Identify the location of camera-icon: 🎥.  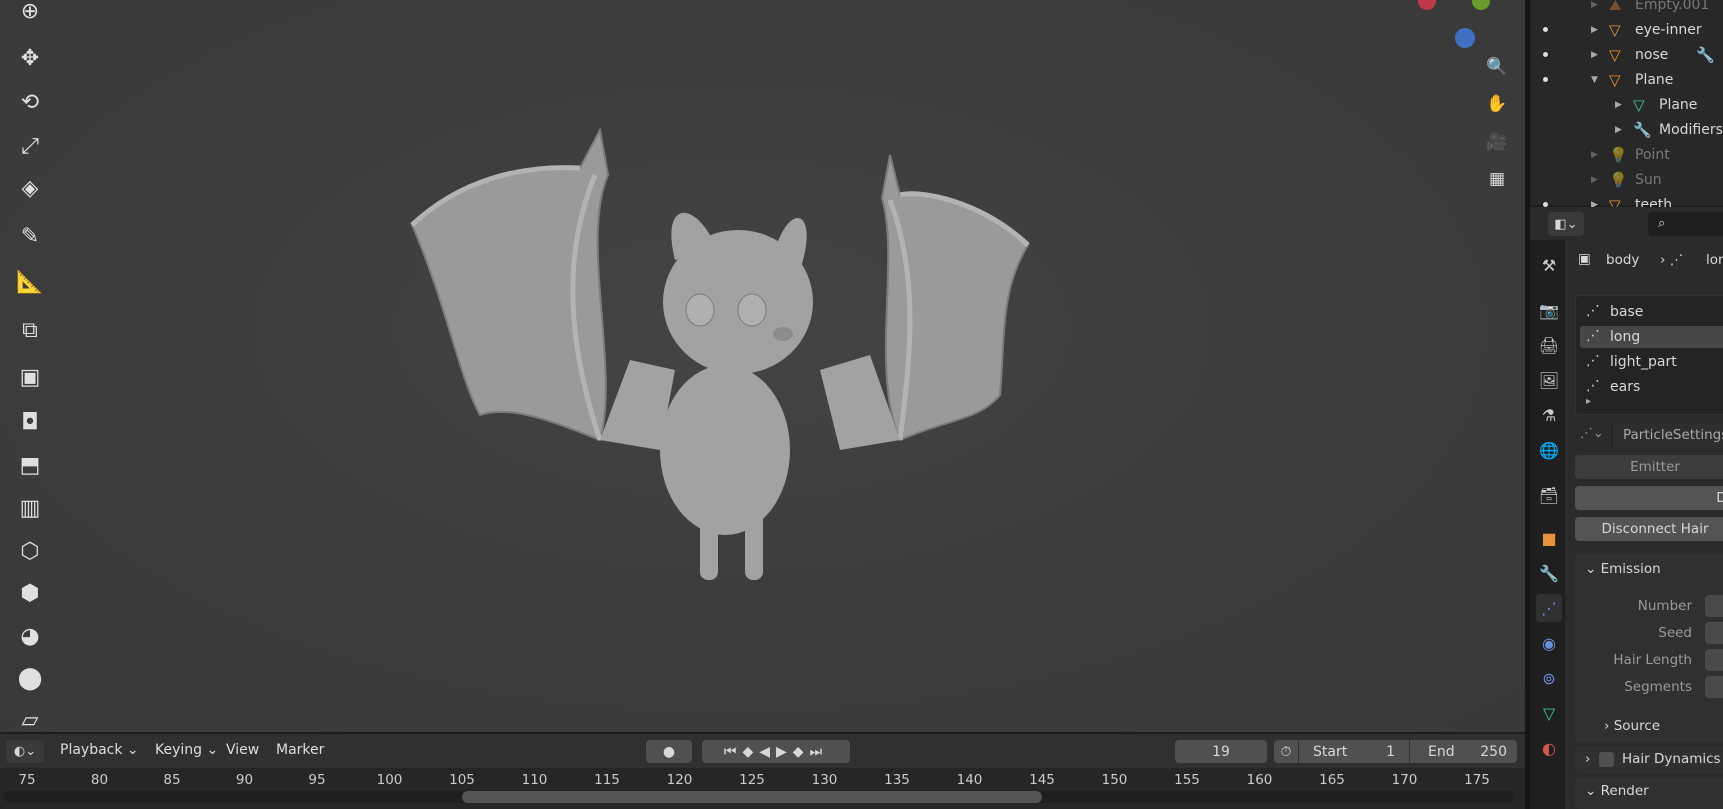
(1497, 142).